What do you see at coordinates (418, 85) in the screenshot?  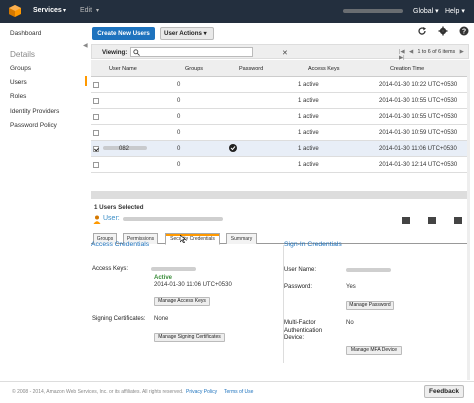 I see `row-creation-time: 2014-01-30 10:22 UTC+0530` at bounding box center [418, 85].